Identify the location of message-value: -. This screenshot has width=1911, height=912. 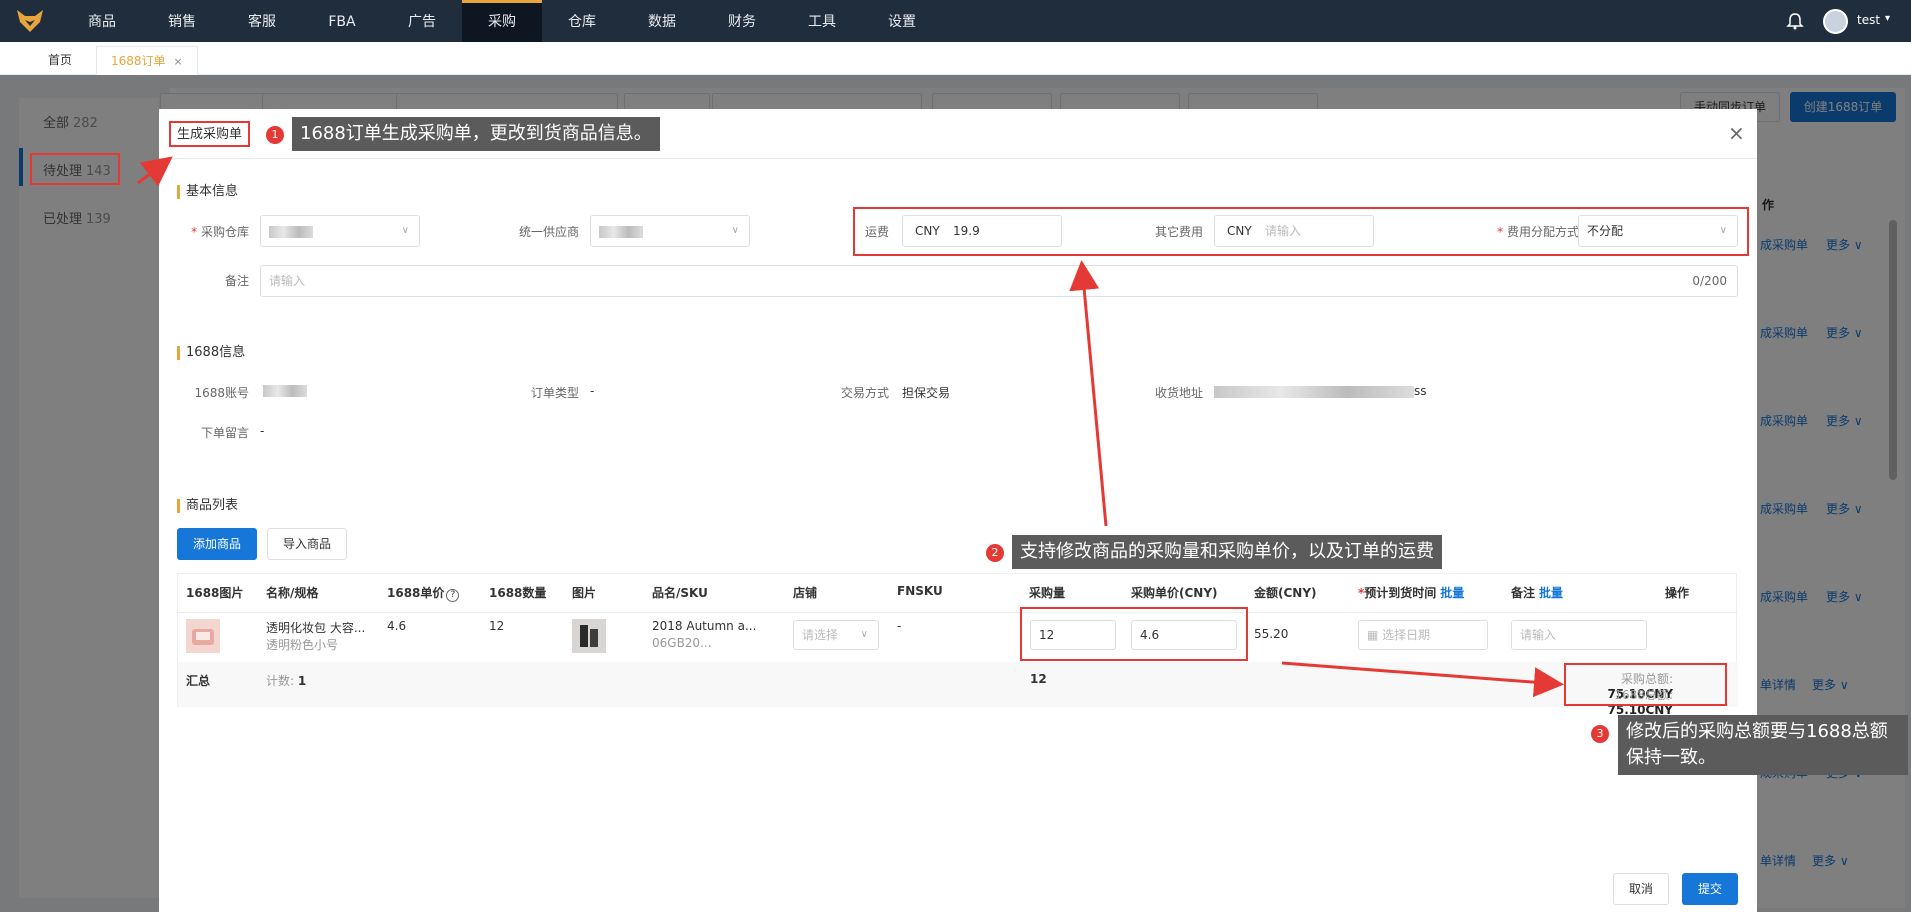
(262, 431).